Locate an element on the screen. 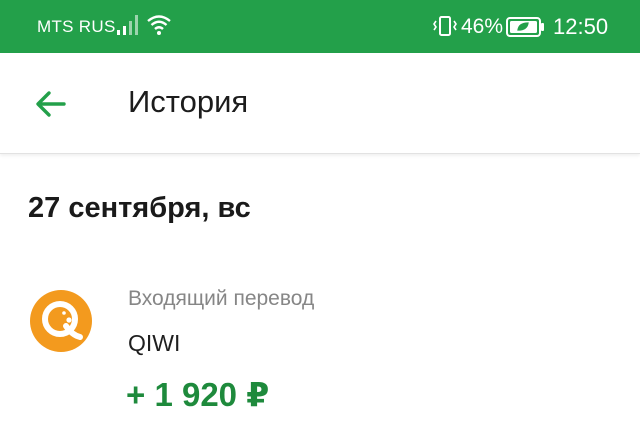 This screenshot has height=433, width=640. battery-percent: 46% is located at coordinates (482, 26).